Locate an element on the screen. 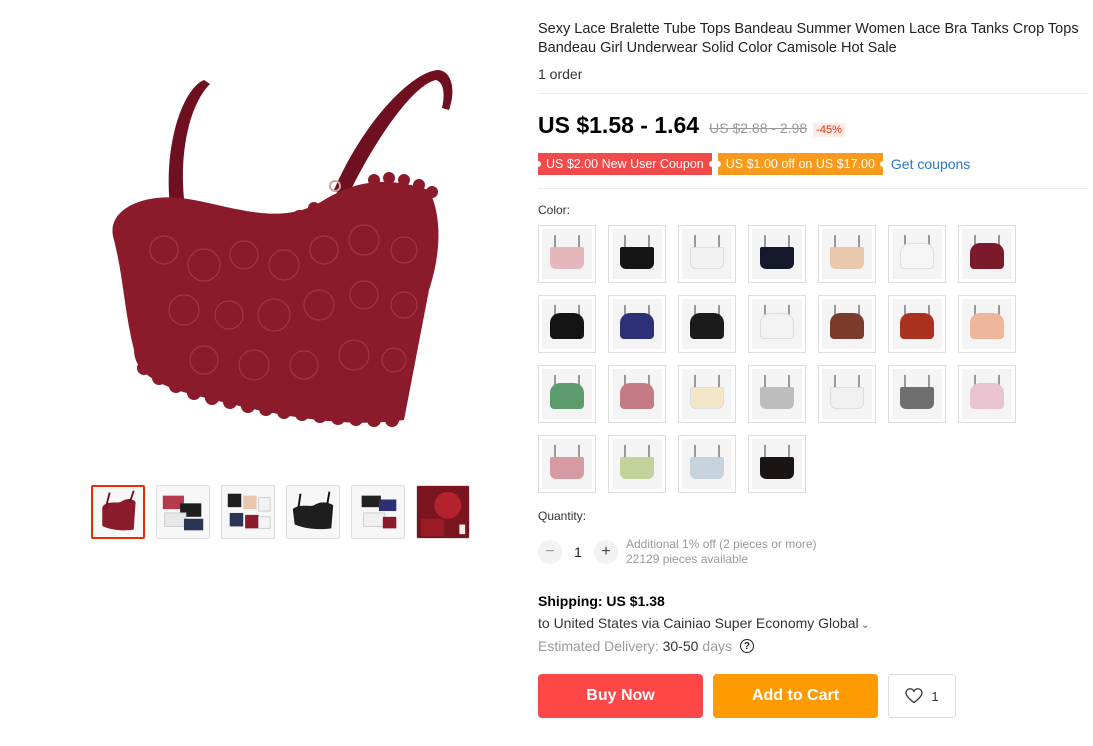 The image size is (1093, 746). current-price: US $1.58 - 1.64 is located at coordinates (619, 125).